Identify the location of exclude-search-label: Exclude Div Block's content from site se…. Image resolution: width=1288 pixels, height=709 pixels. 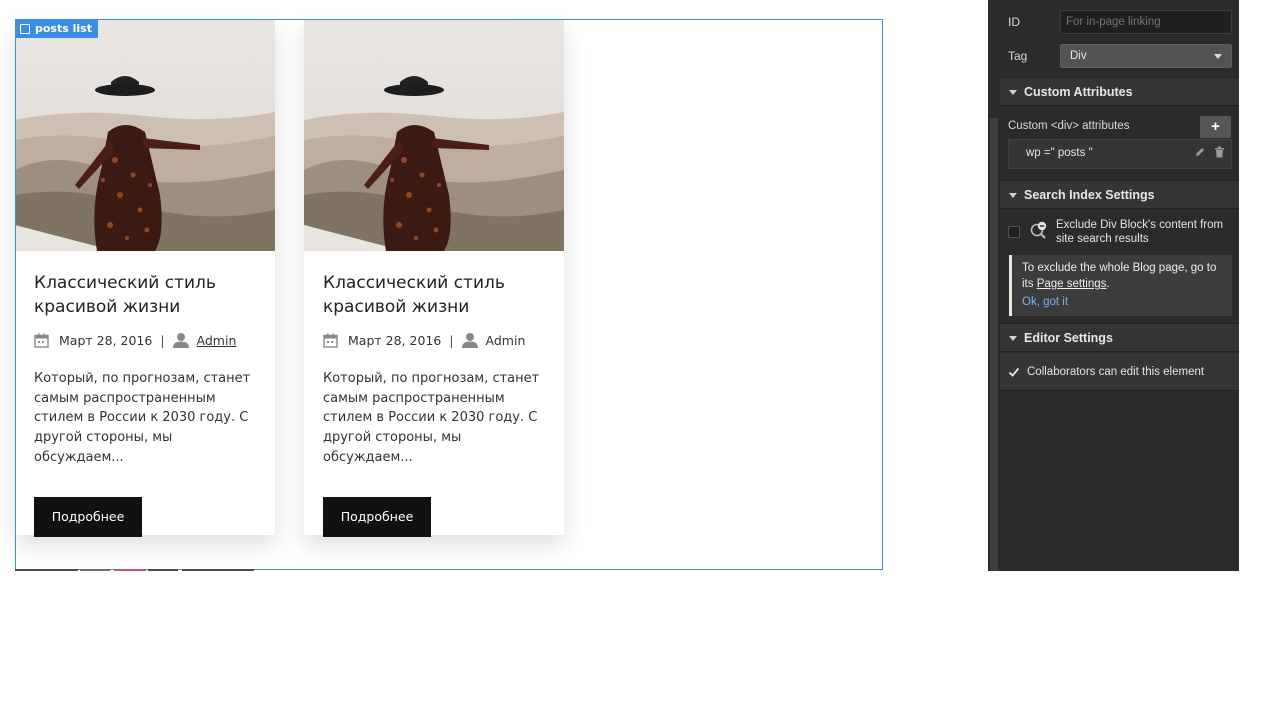
(1140, 232).